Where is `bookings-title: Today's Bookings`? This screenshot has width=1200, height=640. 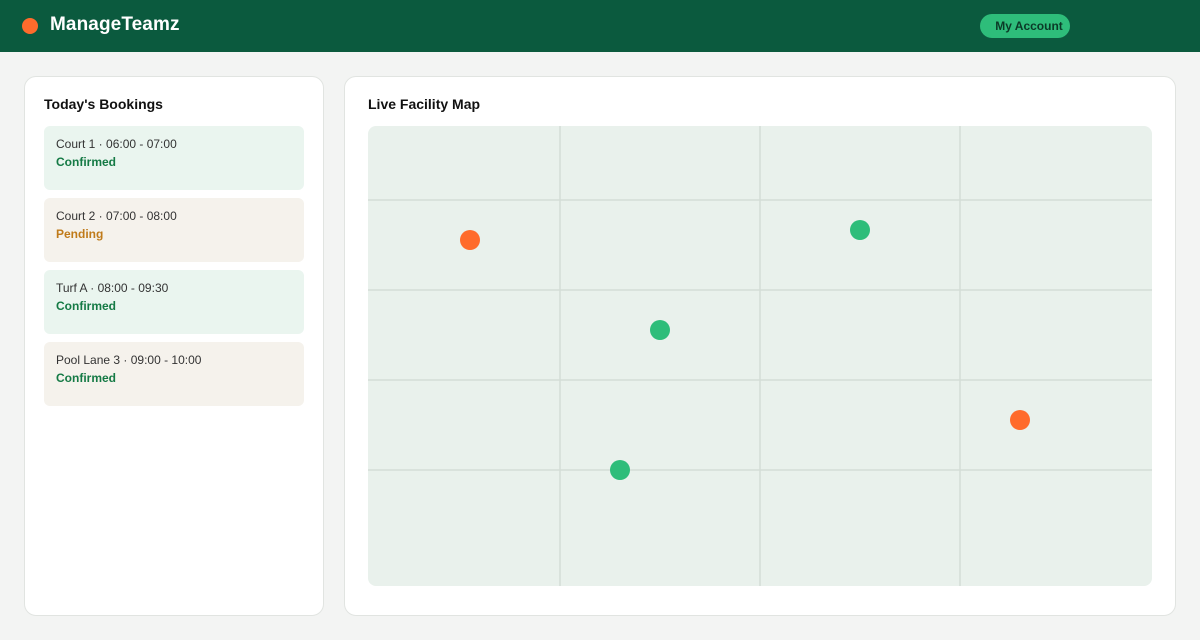 bookings-title: Today's Bookings is located at coordinates (103, 104).